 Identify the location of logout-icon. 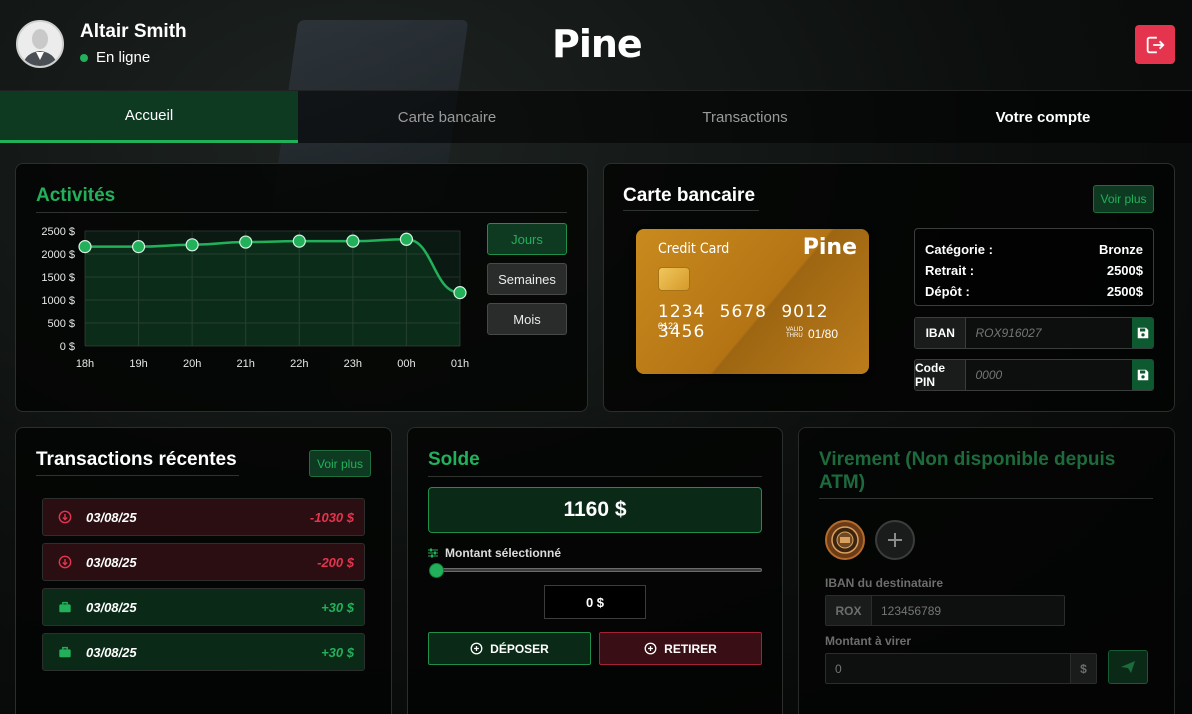
(1155, 44).